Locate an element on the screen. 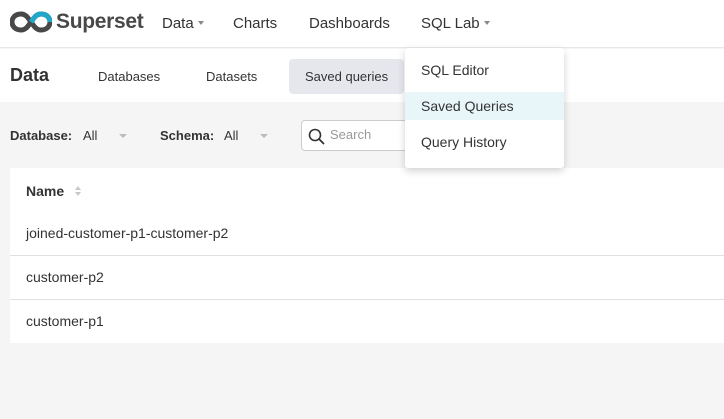  sql-lab-dropdown-menu: SQL Editor Saved Queries Query History is located at coordinates (484, 108).